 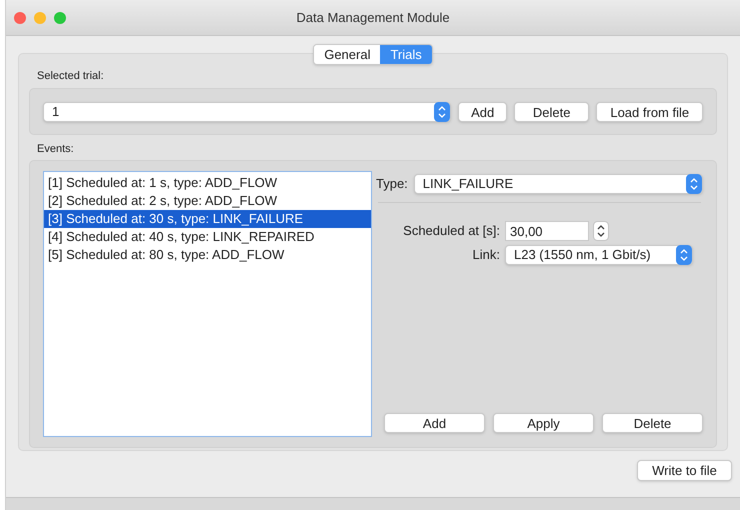 What do you see at coordinates (601, 231) in the screenshot?
I see `stepper-icon` at bounding box center [601, 231].